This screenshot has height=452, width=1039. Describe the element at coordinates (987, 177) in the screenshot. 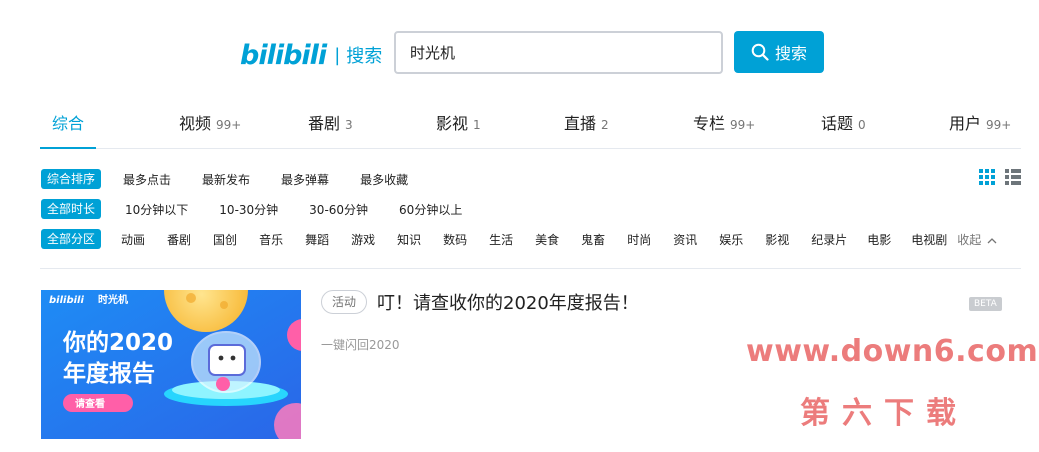

I see `grid-view-icon` at that location.